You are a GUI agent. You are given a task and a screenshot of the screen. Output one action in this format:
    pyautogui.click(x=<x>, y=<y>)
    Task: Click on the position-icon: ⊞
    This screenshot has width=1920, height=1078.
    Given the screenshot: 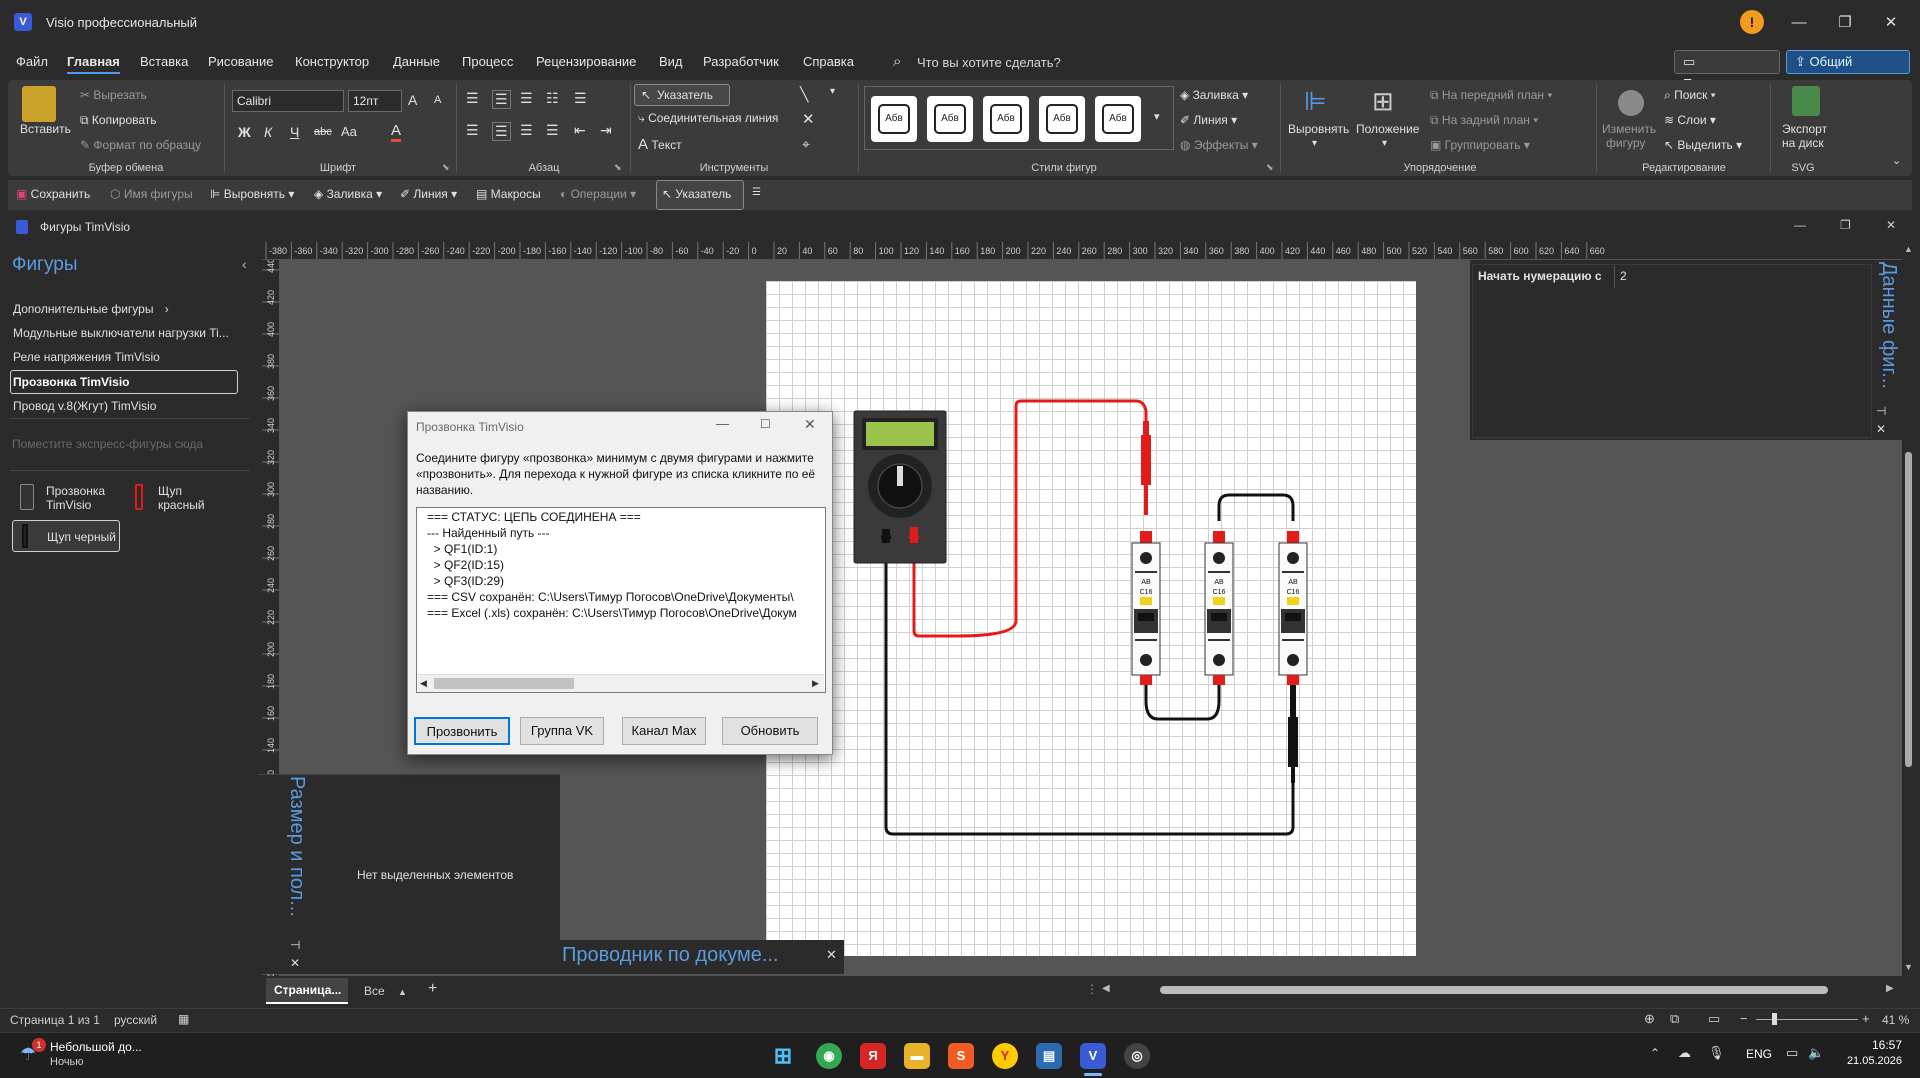 What is the action you would take?
    pyautogui.click(x=1383, y=101)
    